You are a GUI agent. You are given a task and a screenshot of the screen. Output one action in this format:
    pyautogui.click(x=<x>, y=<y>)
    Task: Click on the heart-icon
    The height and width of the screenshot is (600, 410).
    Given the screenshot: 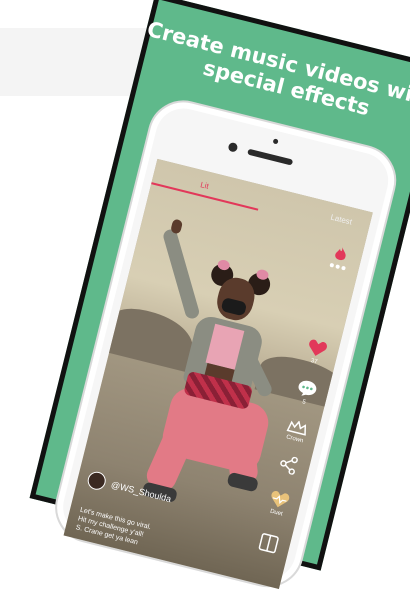 What is the action you would take?
    pyautogui.click(x=318, y=347)
    